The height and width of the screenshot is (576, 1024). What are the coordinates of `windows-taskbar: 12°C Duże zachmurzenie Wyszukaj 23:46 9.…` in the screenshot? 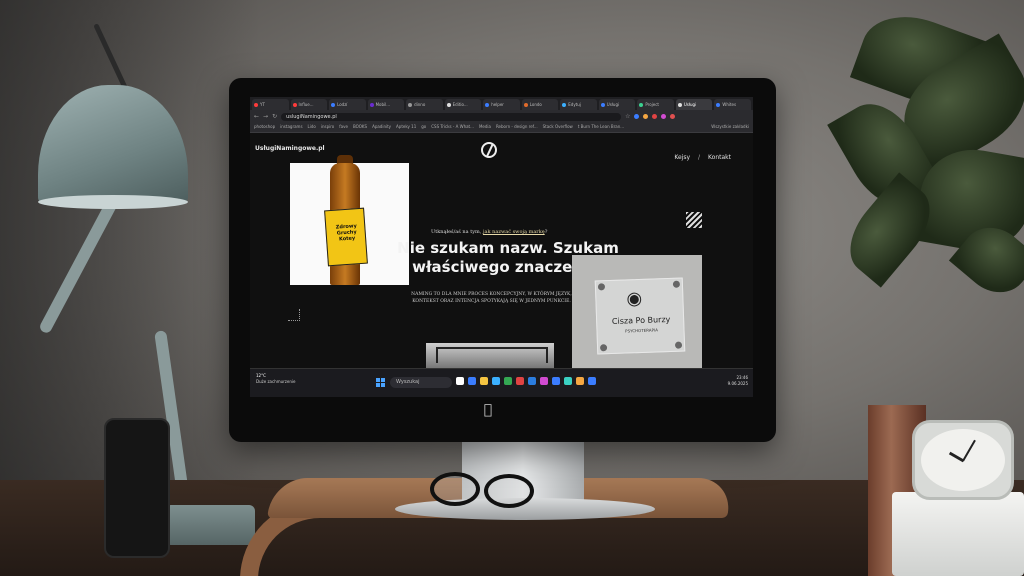 It's located at (501, 382).